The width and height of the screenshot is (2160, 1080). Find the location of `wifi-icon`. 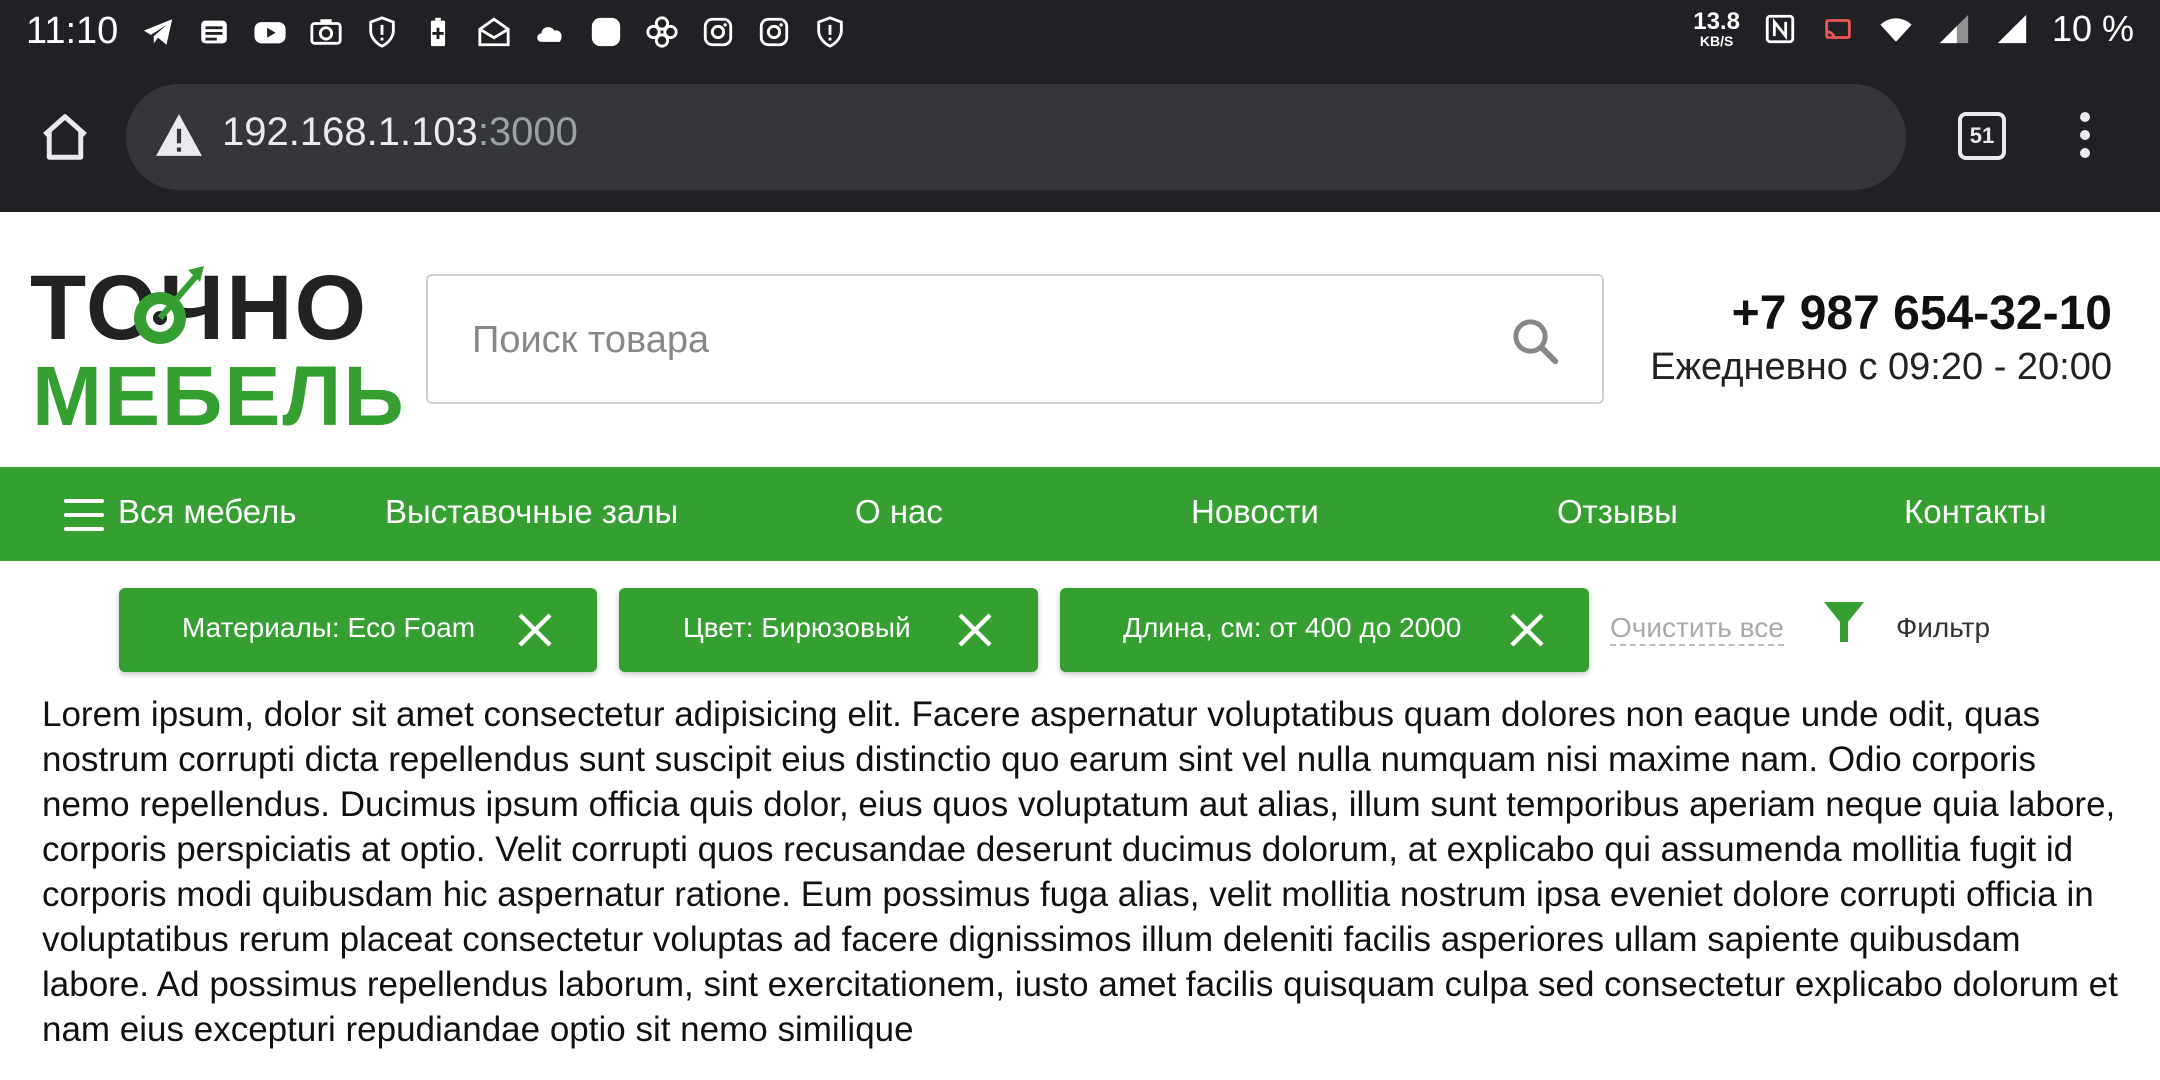

wifi-icon is located at coordinates (1896, 29).